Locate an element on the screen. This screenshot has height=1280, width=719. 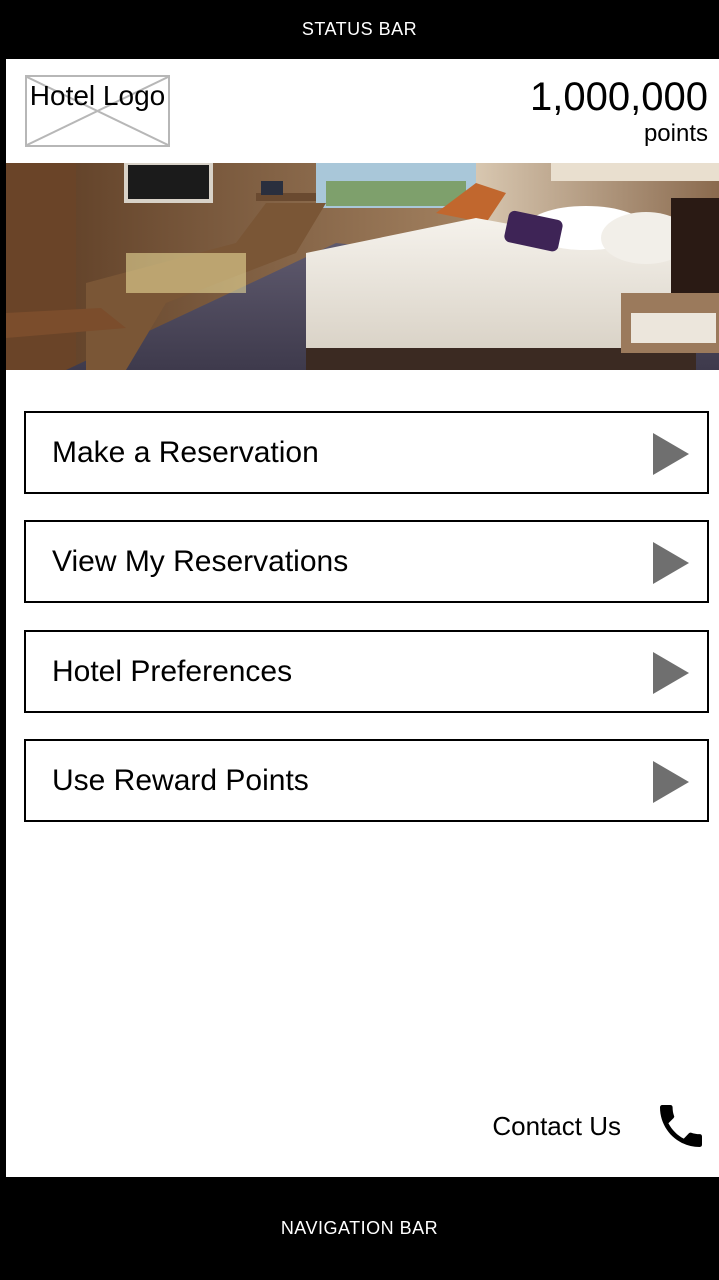
menu-item-label: View My Reservations is located at coordinates (200, 561).